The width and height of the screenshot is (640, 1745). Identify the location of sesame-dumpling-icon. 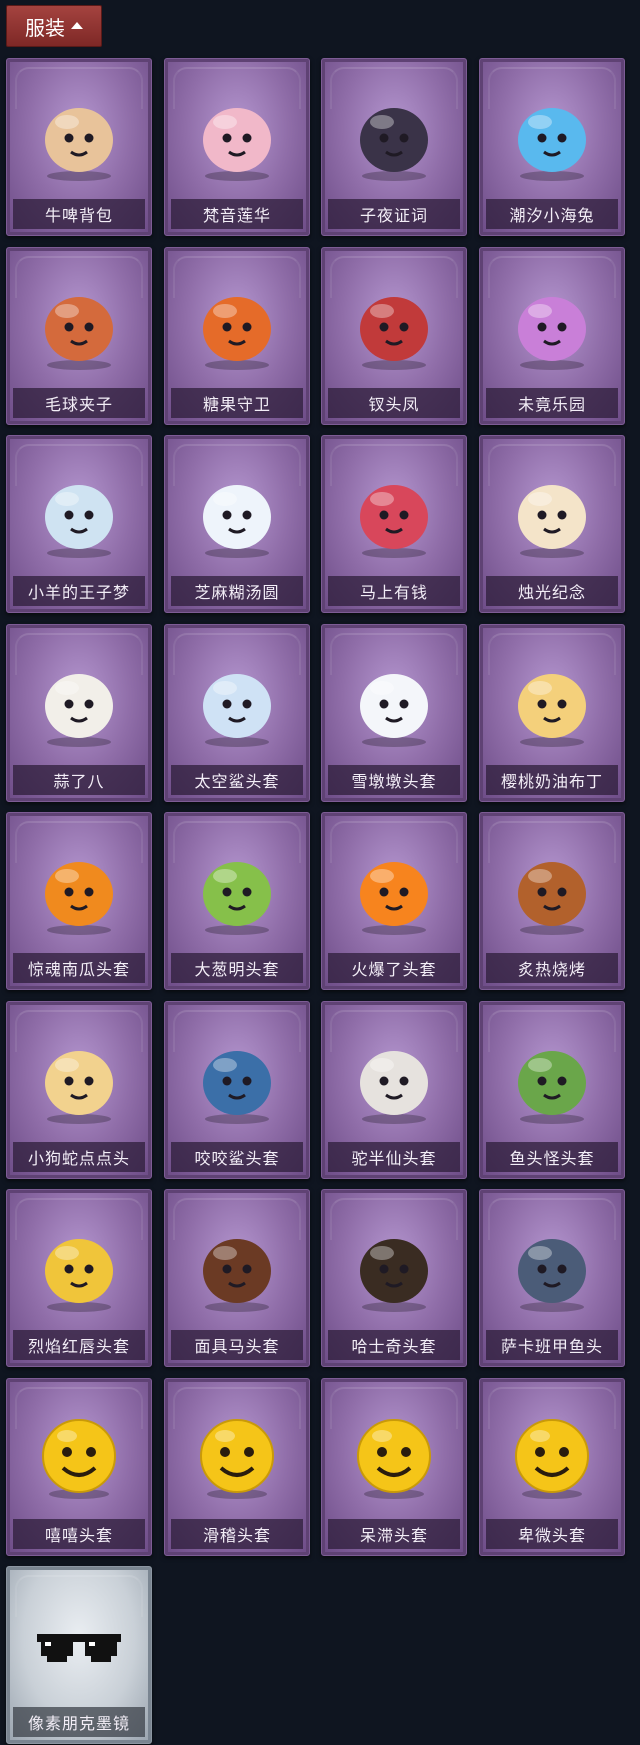
(237, 521).